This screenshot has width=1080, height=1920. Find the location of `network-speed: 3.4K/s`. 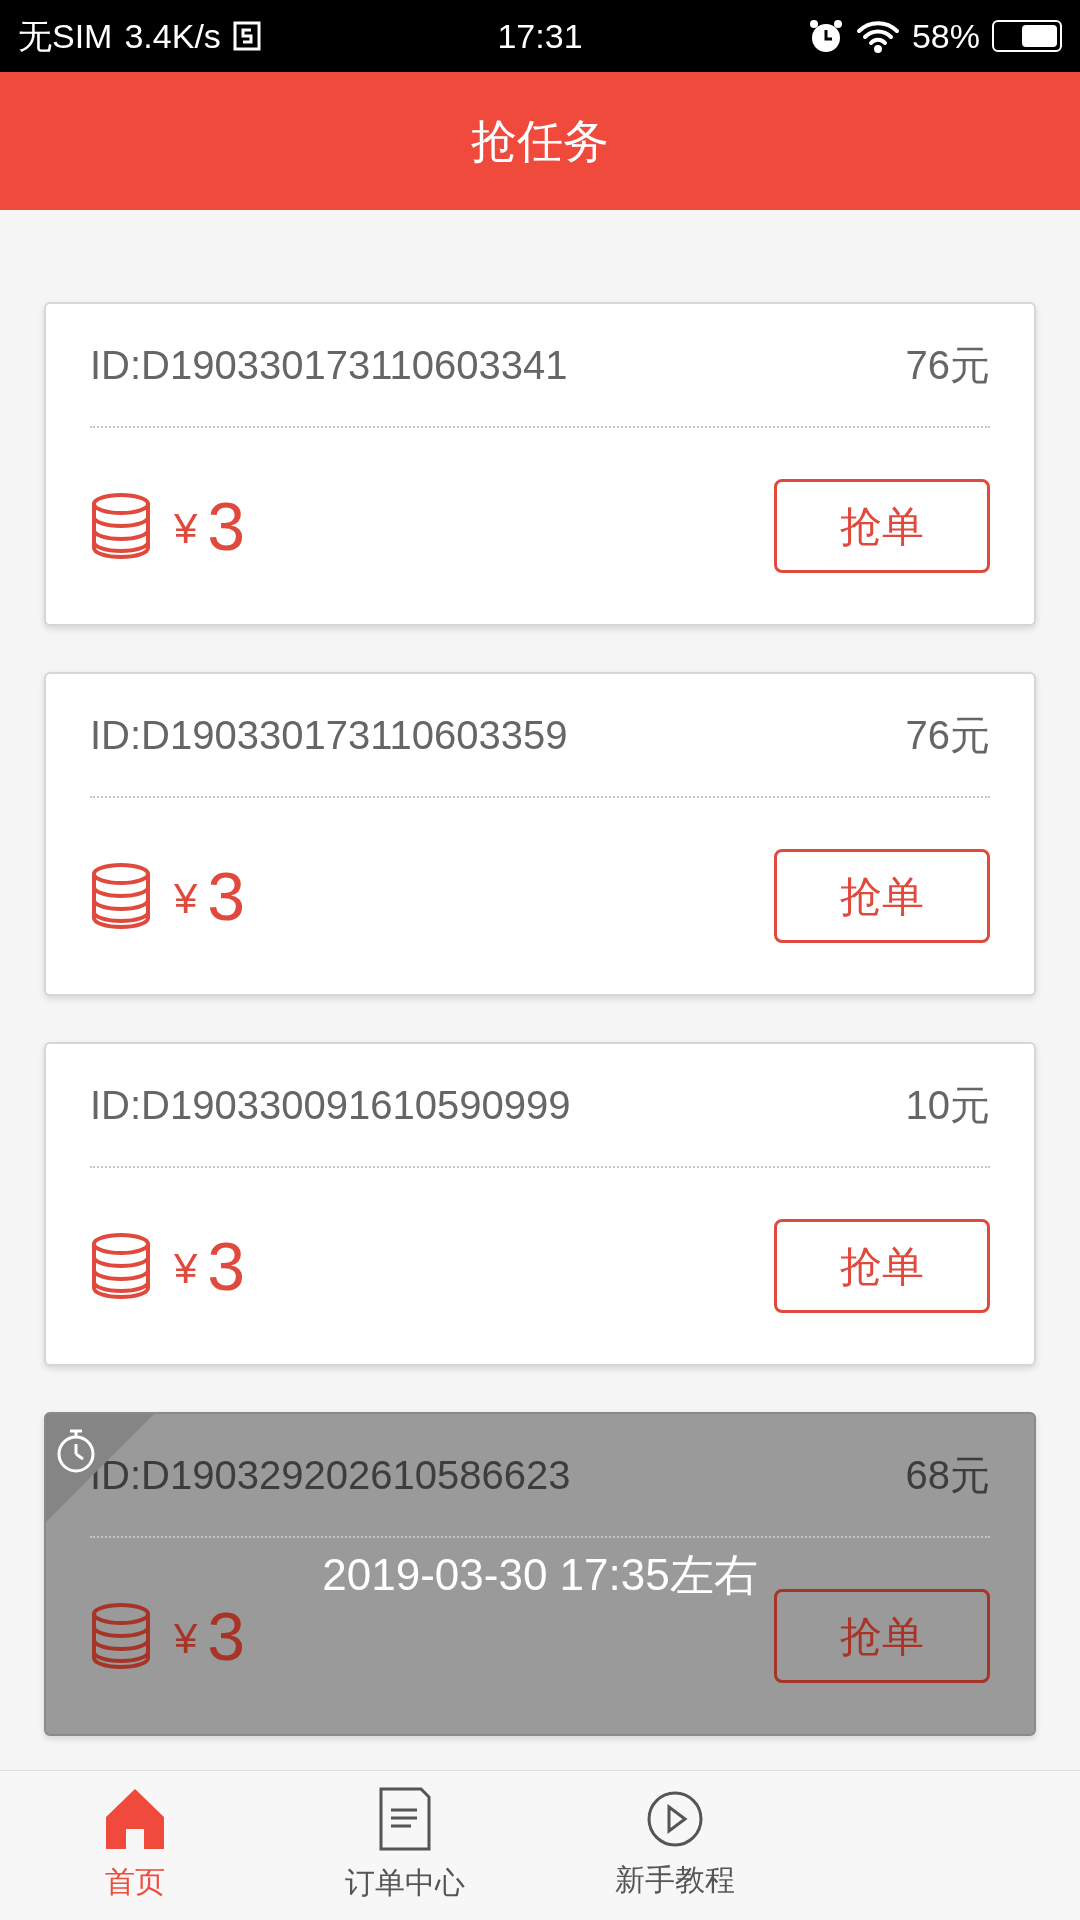

network-speed: 3.4K/s is located at coordinates (172, 36).